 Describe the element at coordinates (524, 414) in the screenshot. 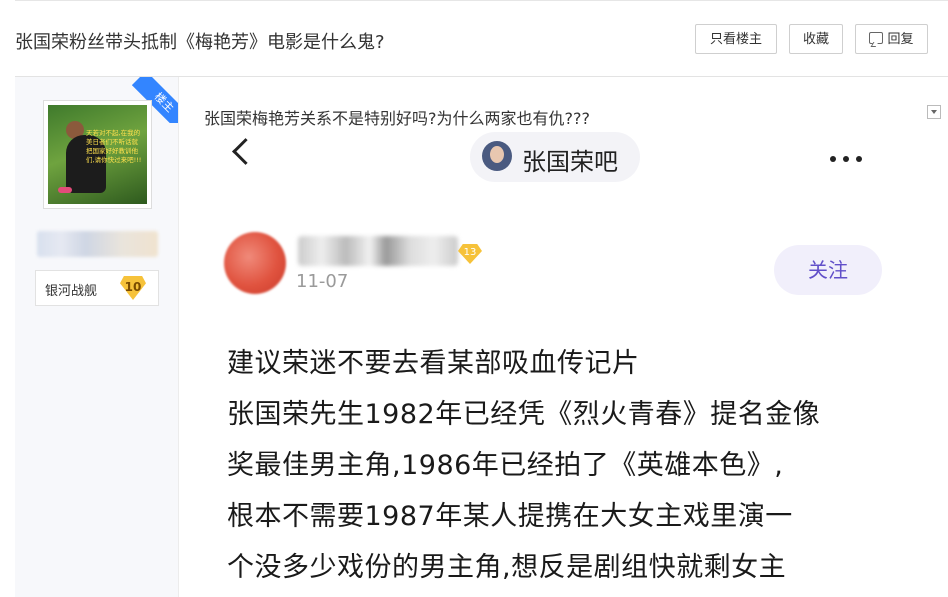

I see `body-line: 张国荣先生1982年已经凭《烈火青春》提名金像` at that location.